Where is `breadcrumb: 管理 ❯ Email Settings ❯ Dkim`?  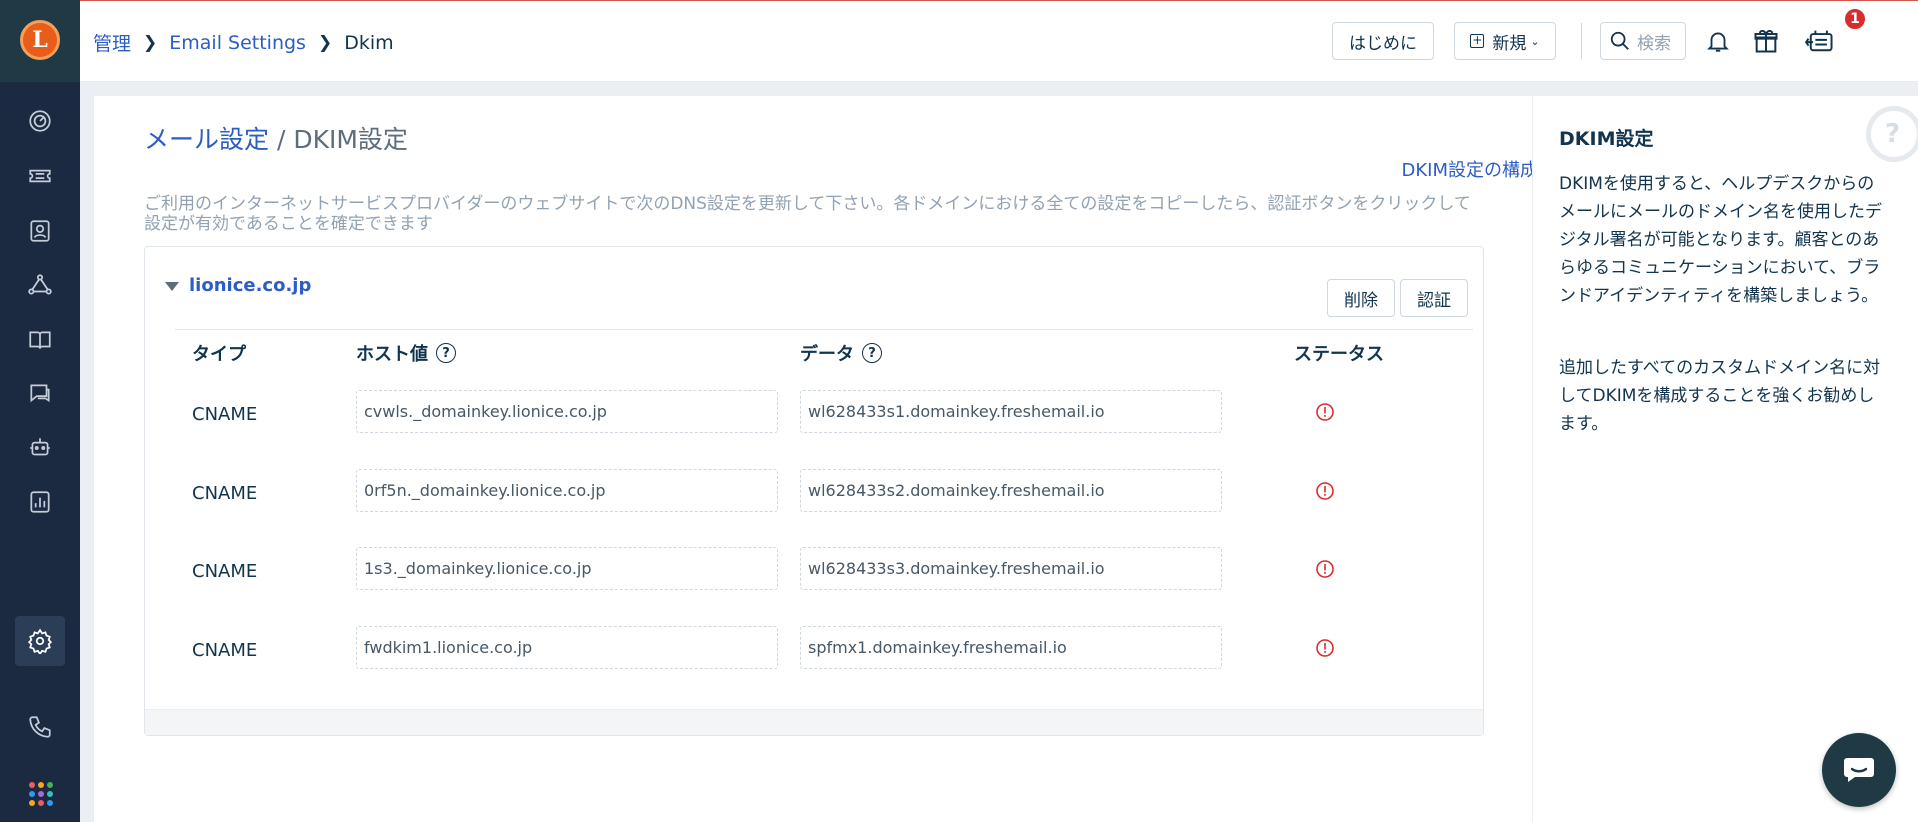
breadcrumb: 管理 ❯ Email Settings ❯ Dkim is located at coordinates (243, 42).